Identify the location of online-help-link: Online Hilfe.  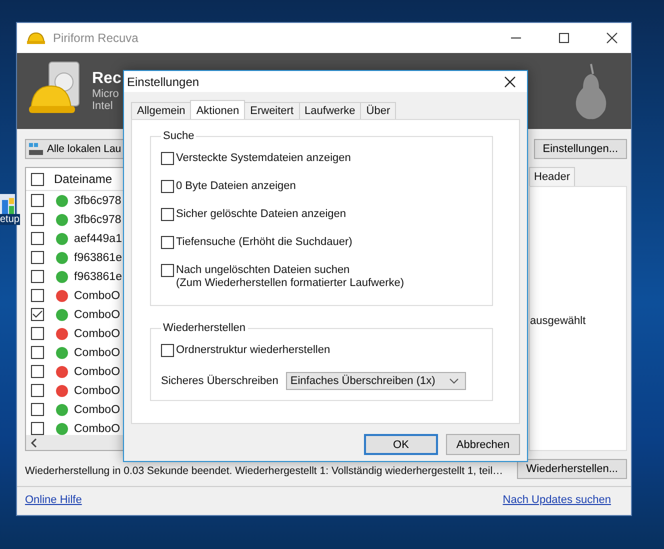
(53, 500).